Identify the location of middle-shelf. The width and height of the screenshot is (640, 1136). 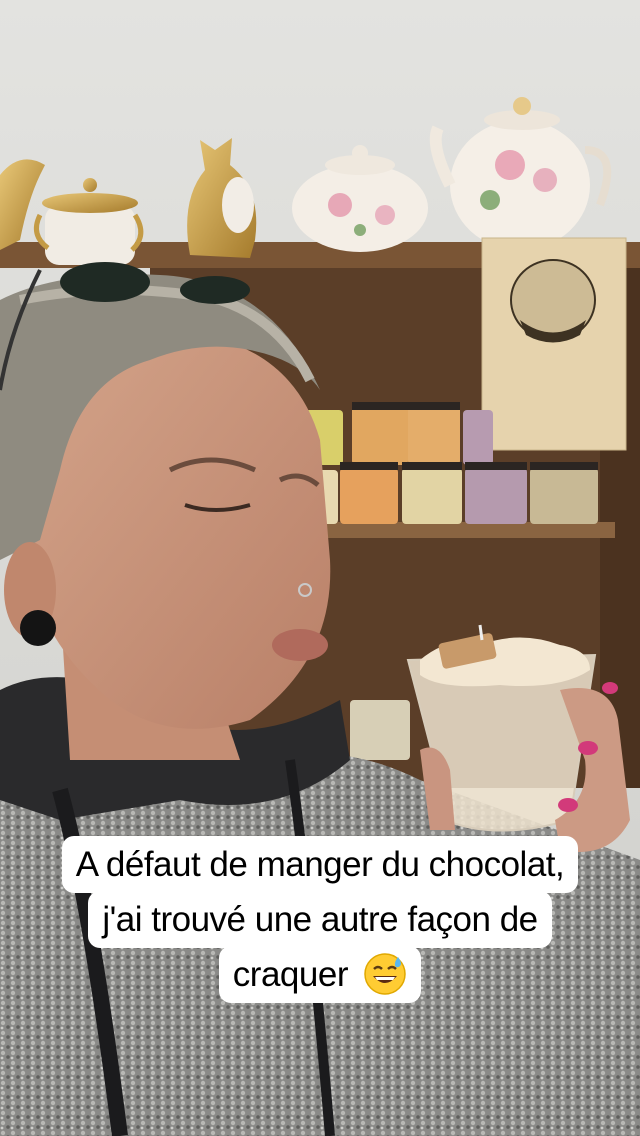
(457, 530).